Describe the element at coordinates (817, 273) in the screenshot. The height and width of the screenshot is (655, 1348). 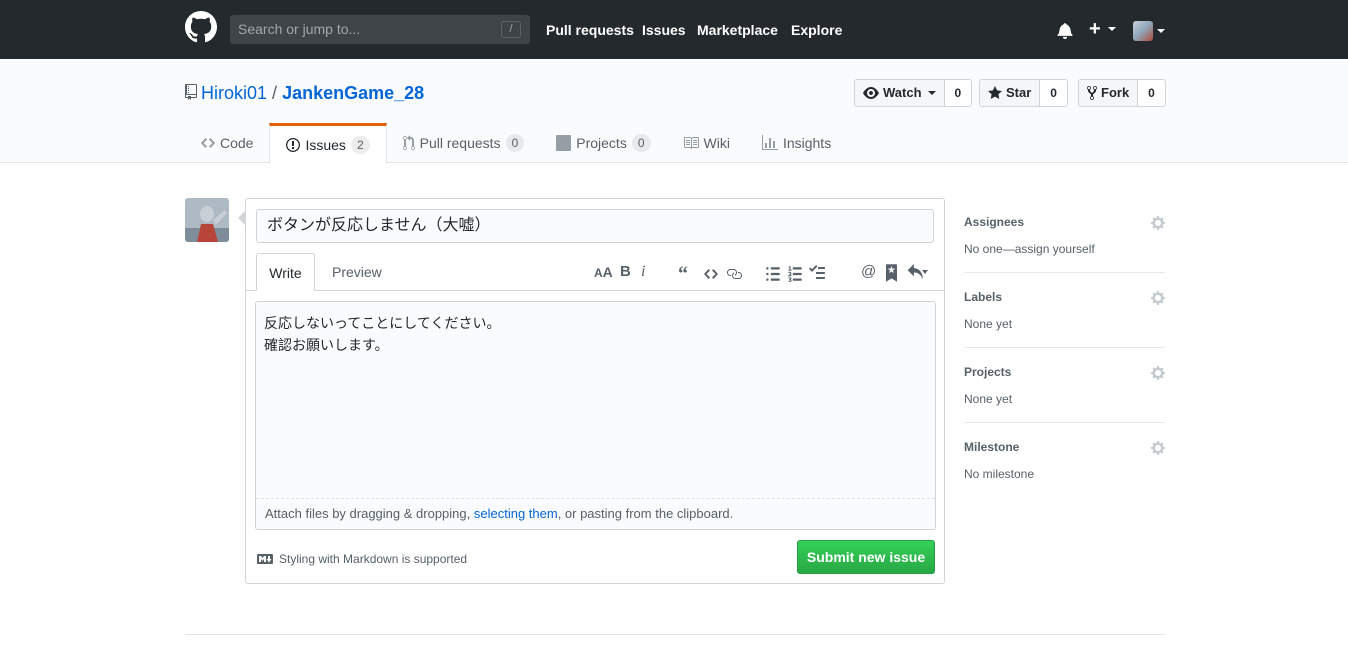
I see `tasklist-icon` at that location.